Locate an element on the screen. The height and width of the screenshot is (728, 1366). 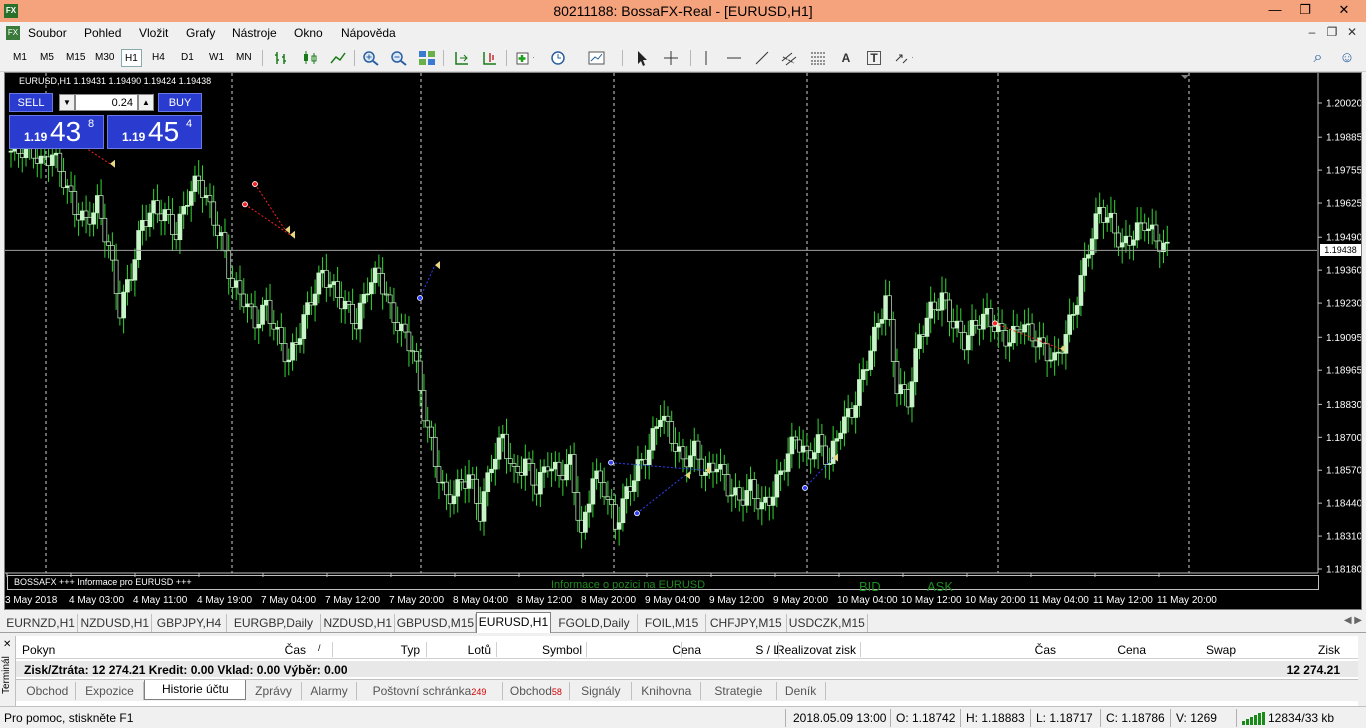
account-icon: ☺ is located at coordinates (1347, 58).